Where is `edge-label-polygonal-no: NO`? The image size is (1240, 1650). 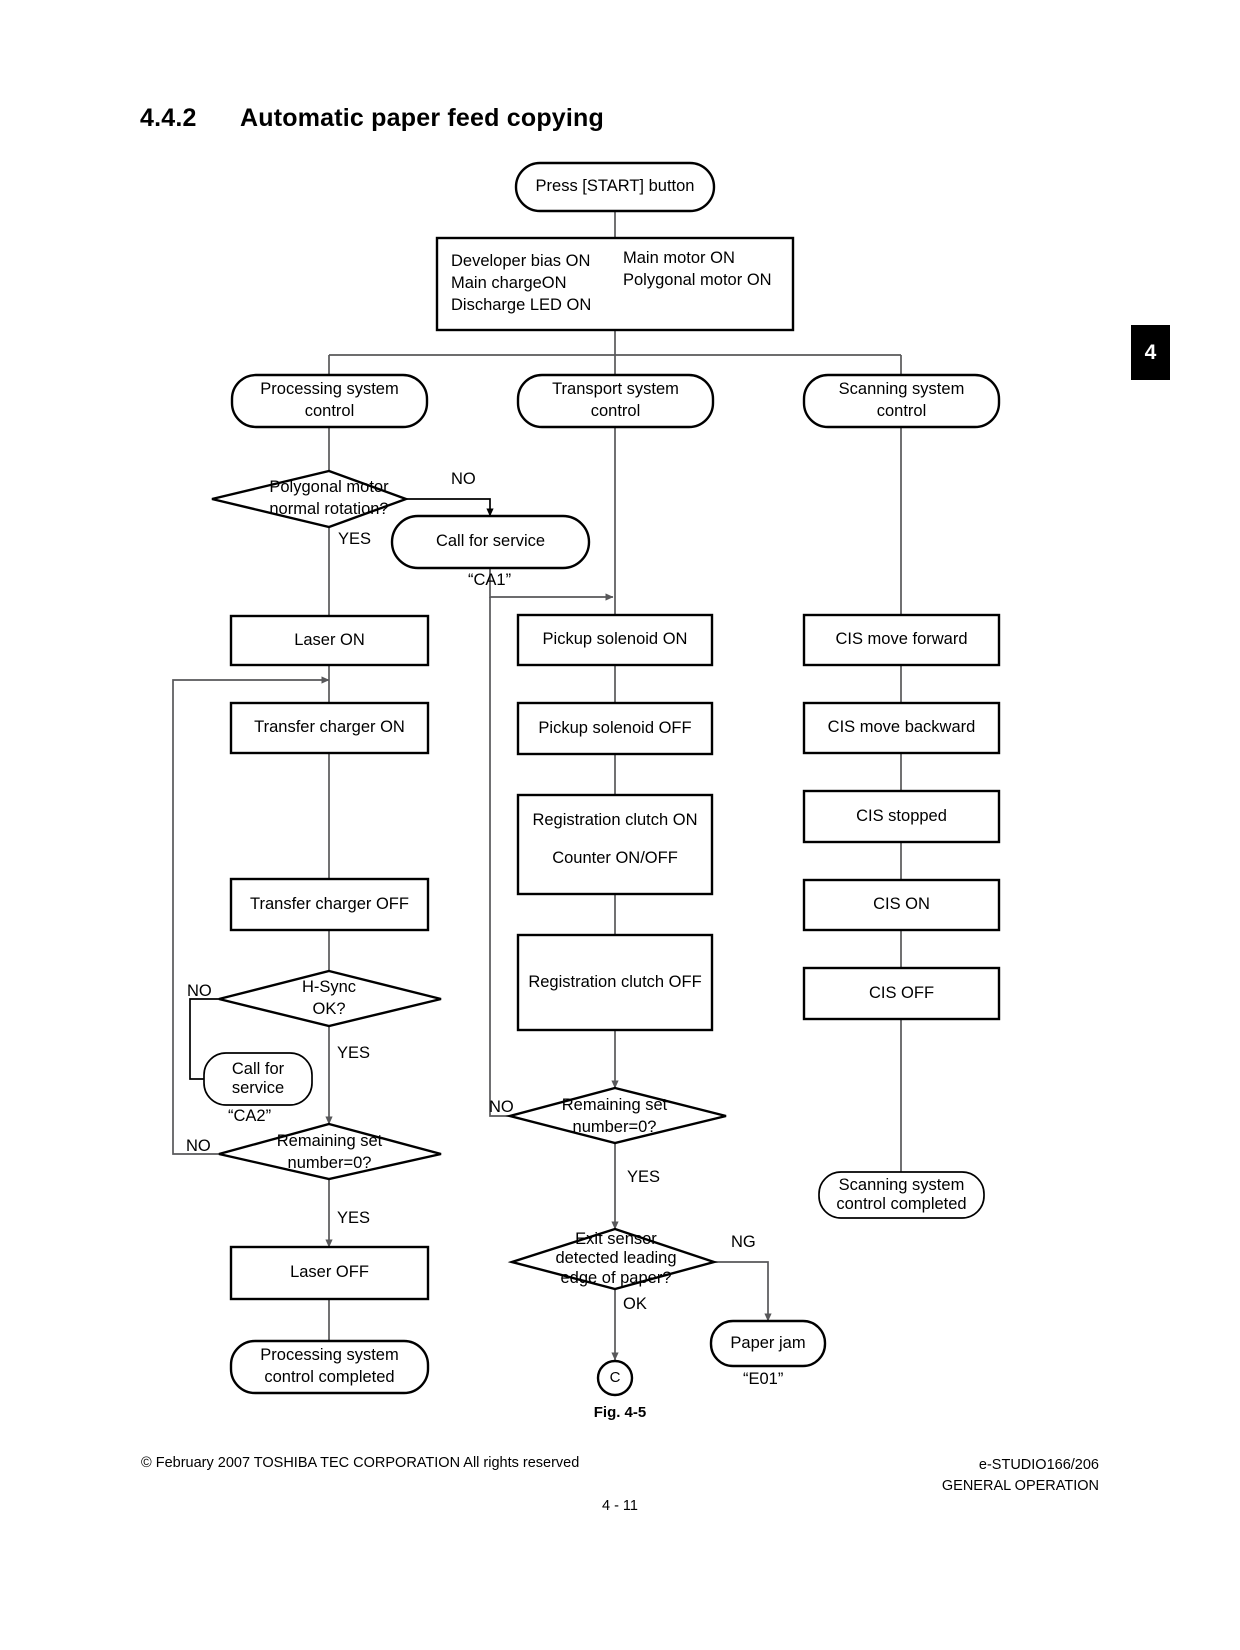 edge-label-polygonal-no: NO is located at coordinates (463, 479).